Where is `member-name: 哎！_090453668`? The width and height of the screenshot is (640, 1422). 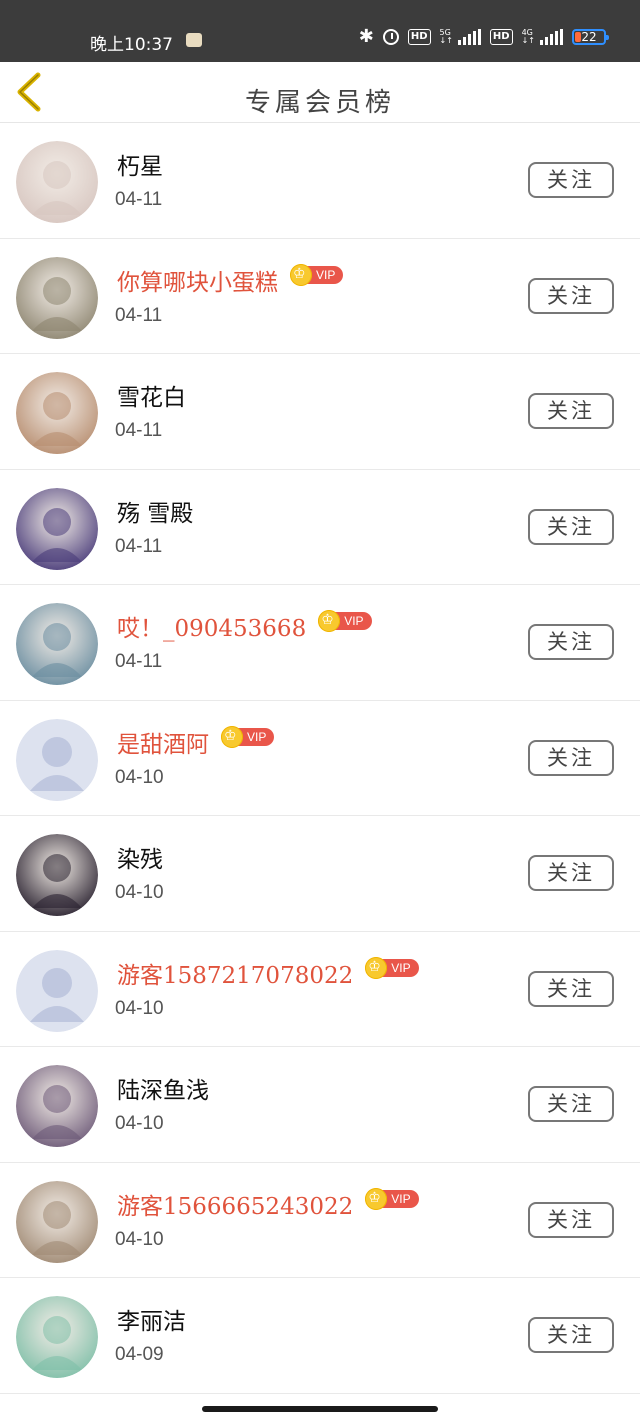 member-name: 哎！_090453668 is located at coordinates (211, 626).